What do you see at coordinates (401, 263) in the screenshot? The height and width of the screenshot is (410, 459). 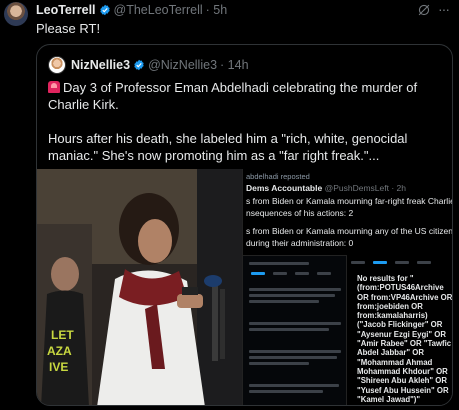 I see `screenshot-tabs` at bounding box center [401, 263].